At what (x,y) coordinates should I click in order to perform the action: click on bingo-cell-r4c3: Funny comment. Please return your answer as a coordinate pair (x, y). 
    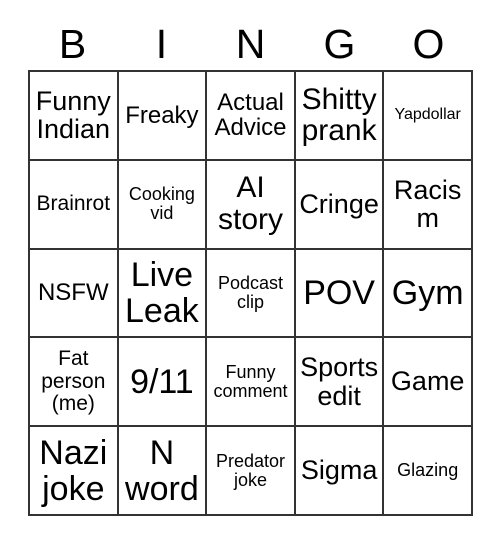
    Looking at the image, I should click on (251, 383).